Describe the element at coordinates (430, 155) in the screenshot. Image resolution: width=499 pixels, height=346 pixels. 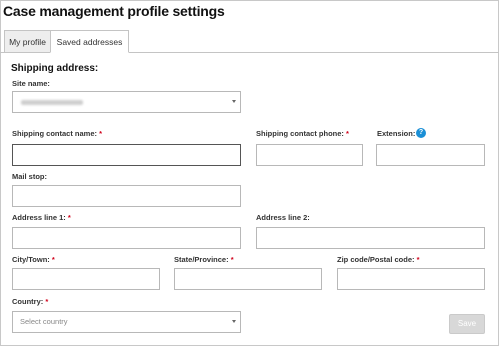
I see `extension-input` at that location.